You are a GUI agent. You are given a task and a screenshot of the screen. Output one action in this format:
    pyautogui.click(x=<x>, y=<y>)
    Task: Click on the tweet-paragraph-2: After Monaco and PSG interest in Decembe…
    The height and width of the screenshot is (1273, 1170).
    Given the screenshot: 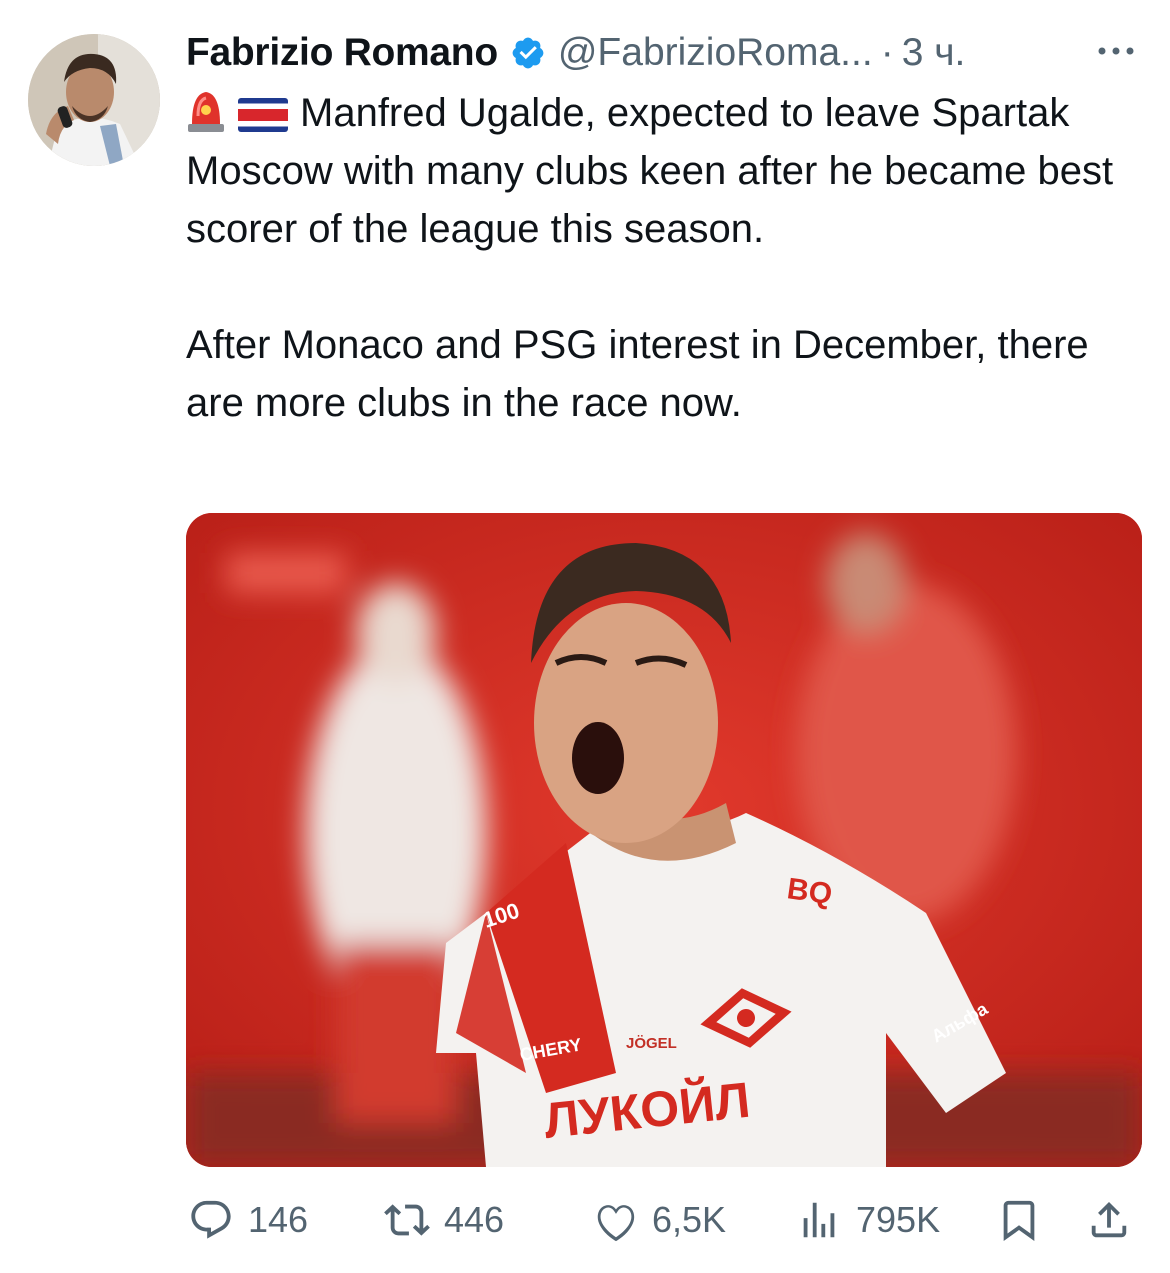 What is the action you would take?
    pyautogui.click(x=637, y=374)
    